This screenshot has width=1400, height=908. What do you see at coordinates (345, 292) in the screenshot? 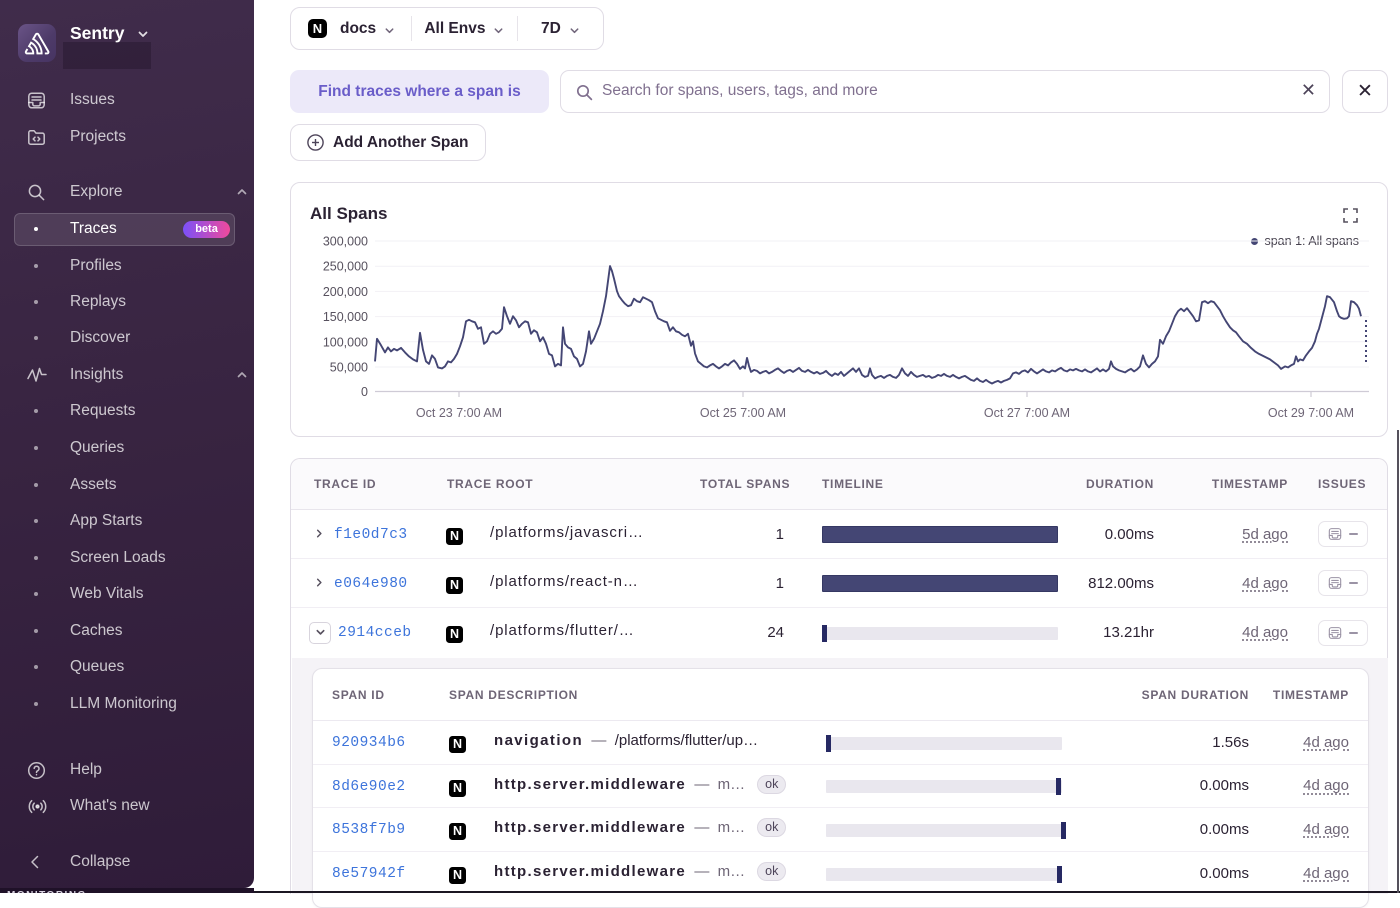
I see `svg-text: 200,000` at bounding box center [345, 292].